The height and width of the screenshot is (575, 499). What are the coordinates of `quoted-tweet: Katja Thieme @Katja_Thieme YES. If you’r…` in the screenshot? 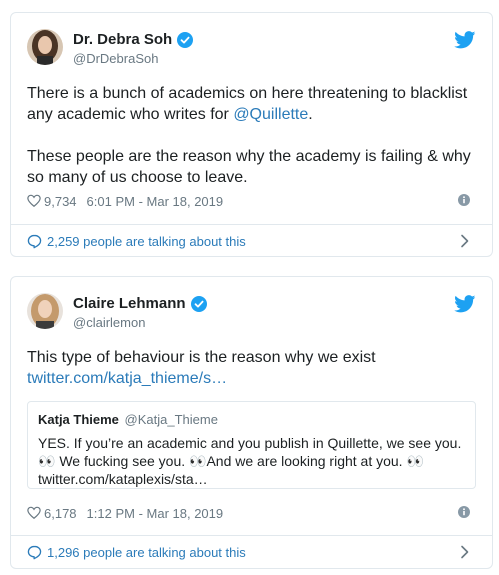 It's located at (251, 445).